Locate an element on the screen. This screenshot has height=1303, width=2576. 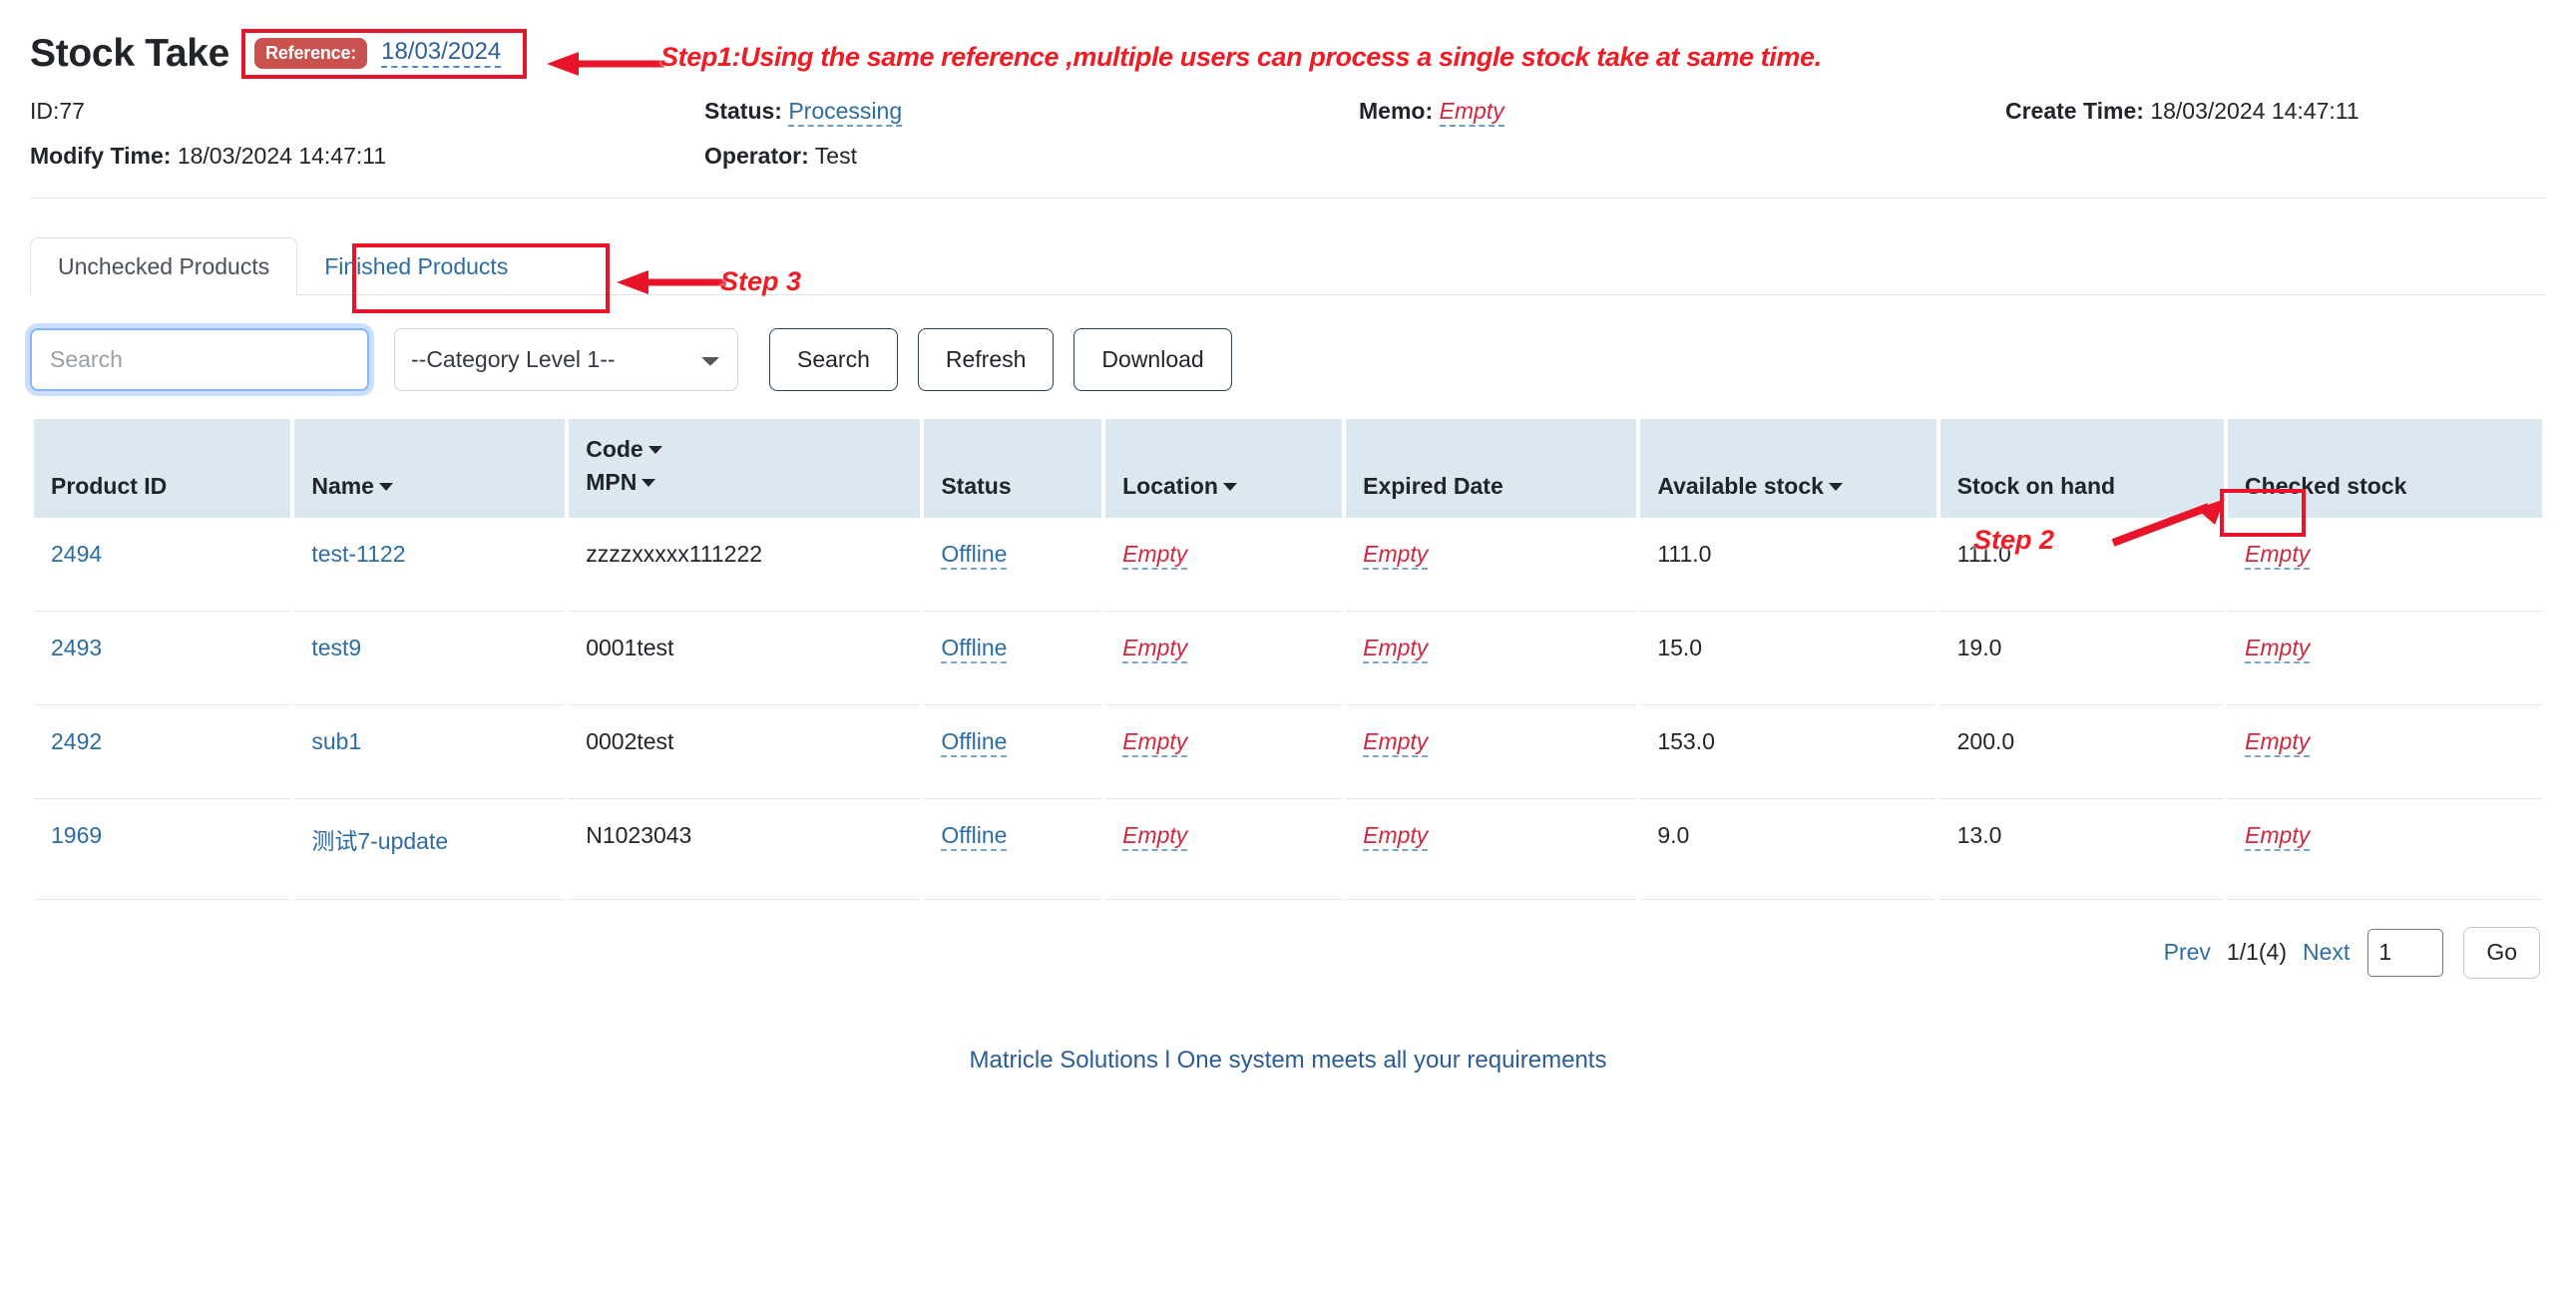
product-id-link: 2494 is located at coordinates (76, 554).